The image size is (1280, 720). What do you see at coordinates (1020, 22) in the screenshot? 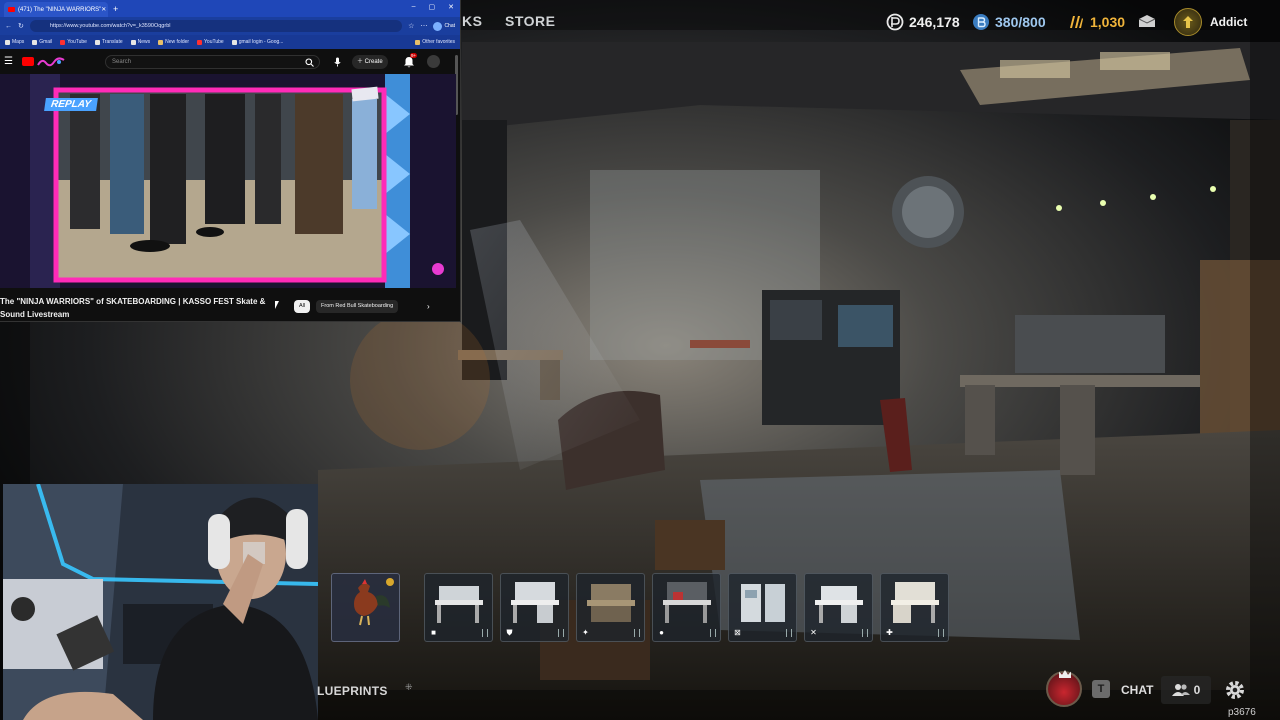
I see `currency-bonds-value: 380/800` at bounding box center [1020, 22].